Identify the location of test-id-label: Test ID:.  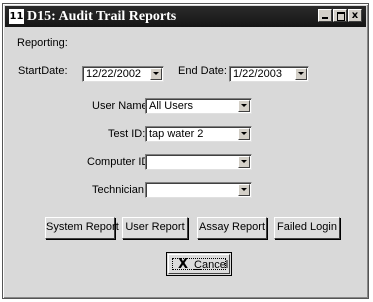
(127, 134).